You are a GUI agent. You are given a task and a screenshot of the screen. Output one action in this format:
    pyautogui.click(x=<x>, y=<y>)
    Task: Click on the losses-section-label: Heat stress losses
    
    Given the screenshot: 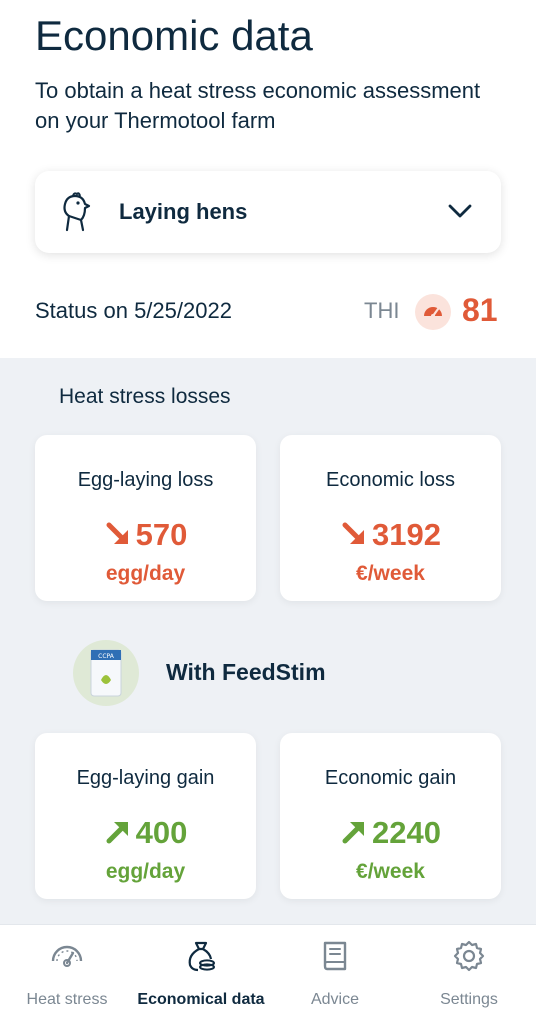 What is the action you would take?
    pyautogui.click(x=145, y=396)
    